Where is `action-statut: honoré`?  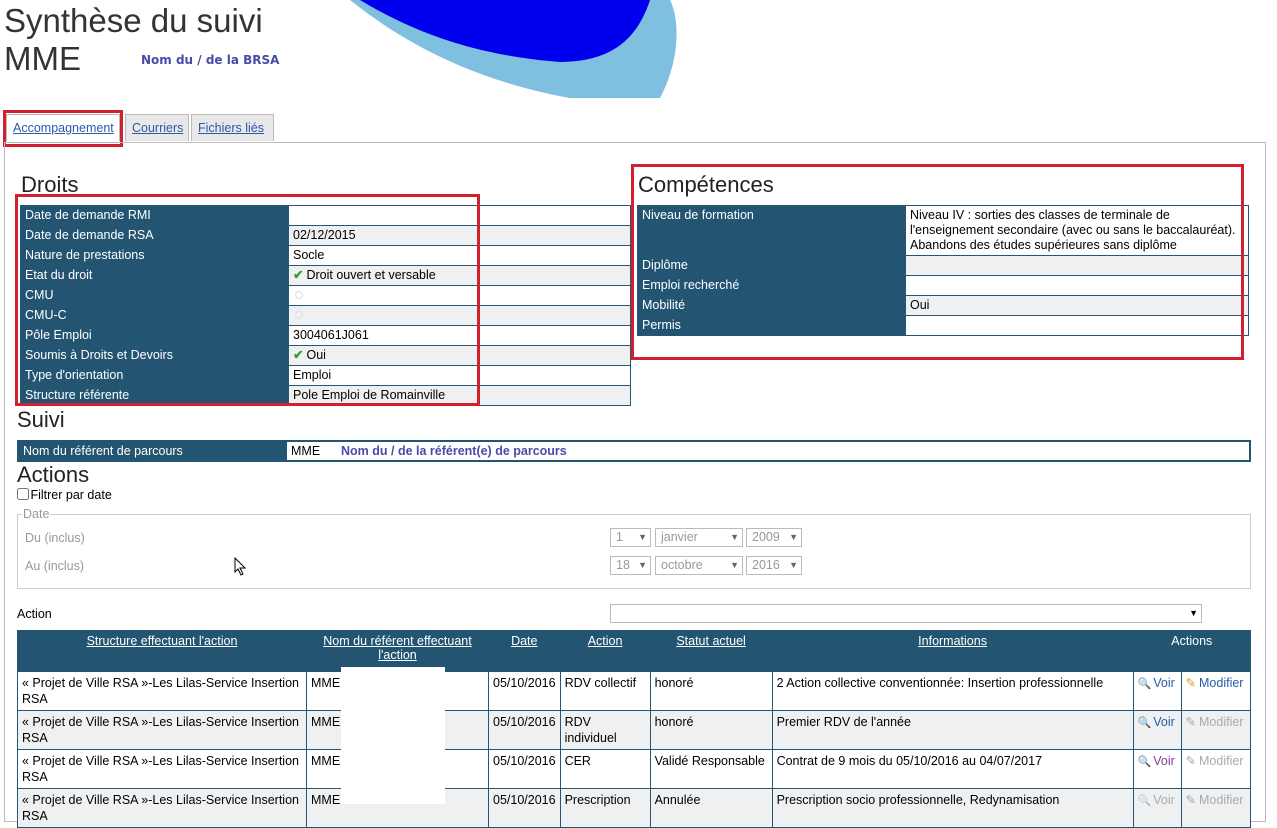 action-statut: honoré is located at coordinates (711, 730).